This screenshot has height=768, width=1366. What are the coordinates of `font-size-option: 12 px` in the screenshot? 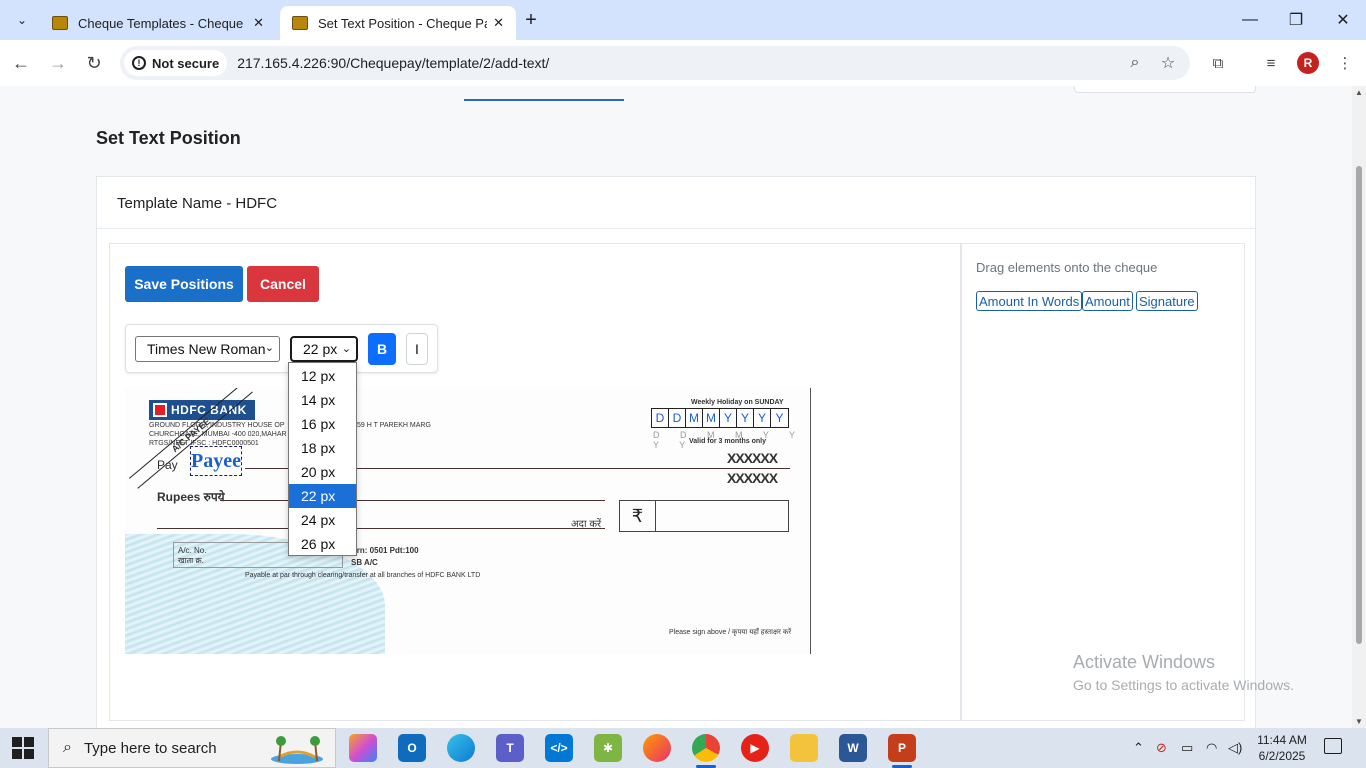 It's located at (322, 376).